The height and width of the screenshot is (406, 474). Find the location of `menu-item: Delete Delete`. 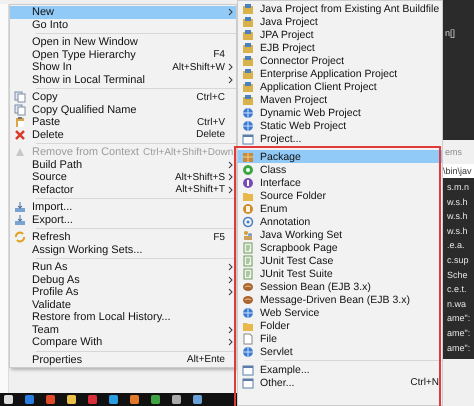

menu-item: Delete Delete is located at coordinates (123, 134).